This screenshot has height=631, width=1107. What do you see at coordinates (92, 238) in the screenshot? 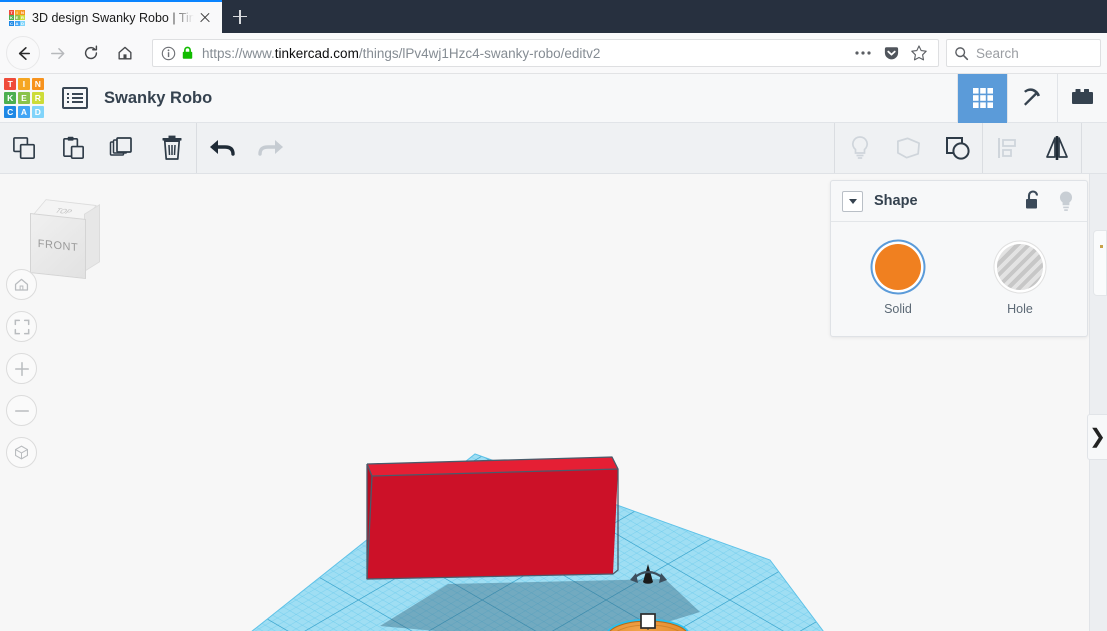
I see `view-cube-right-face` at bounding box center [92, 238].